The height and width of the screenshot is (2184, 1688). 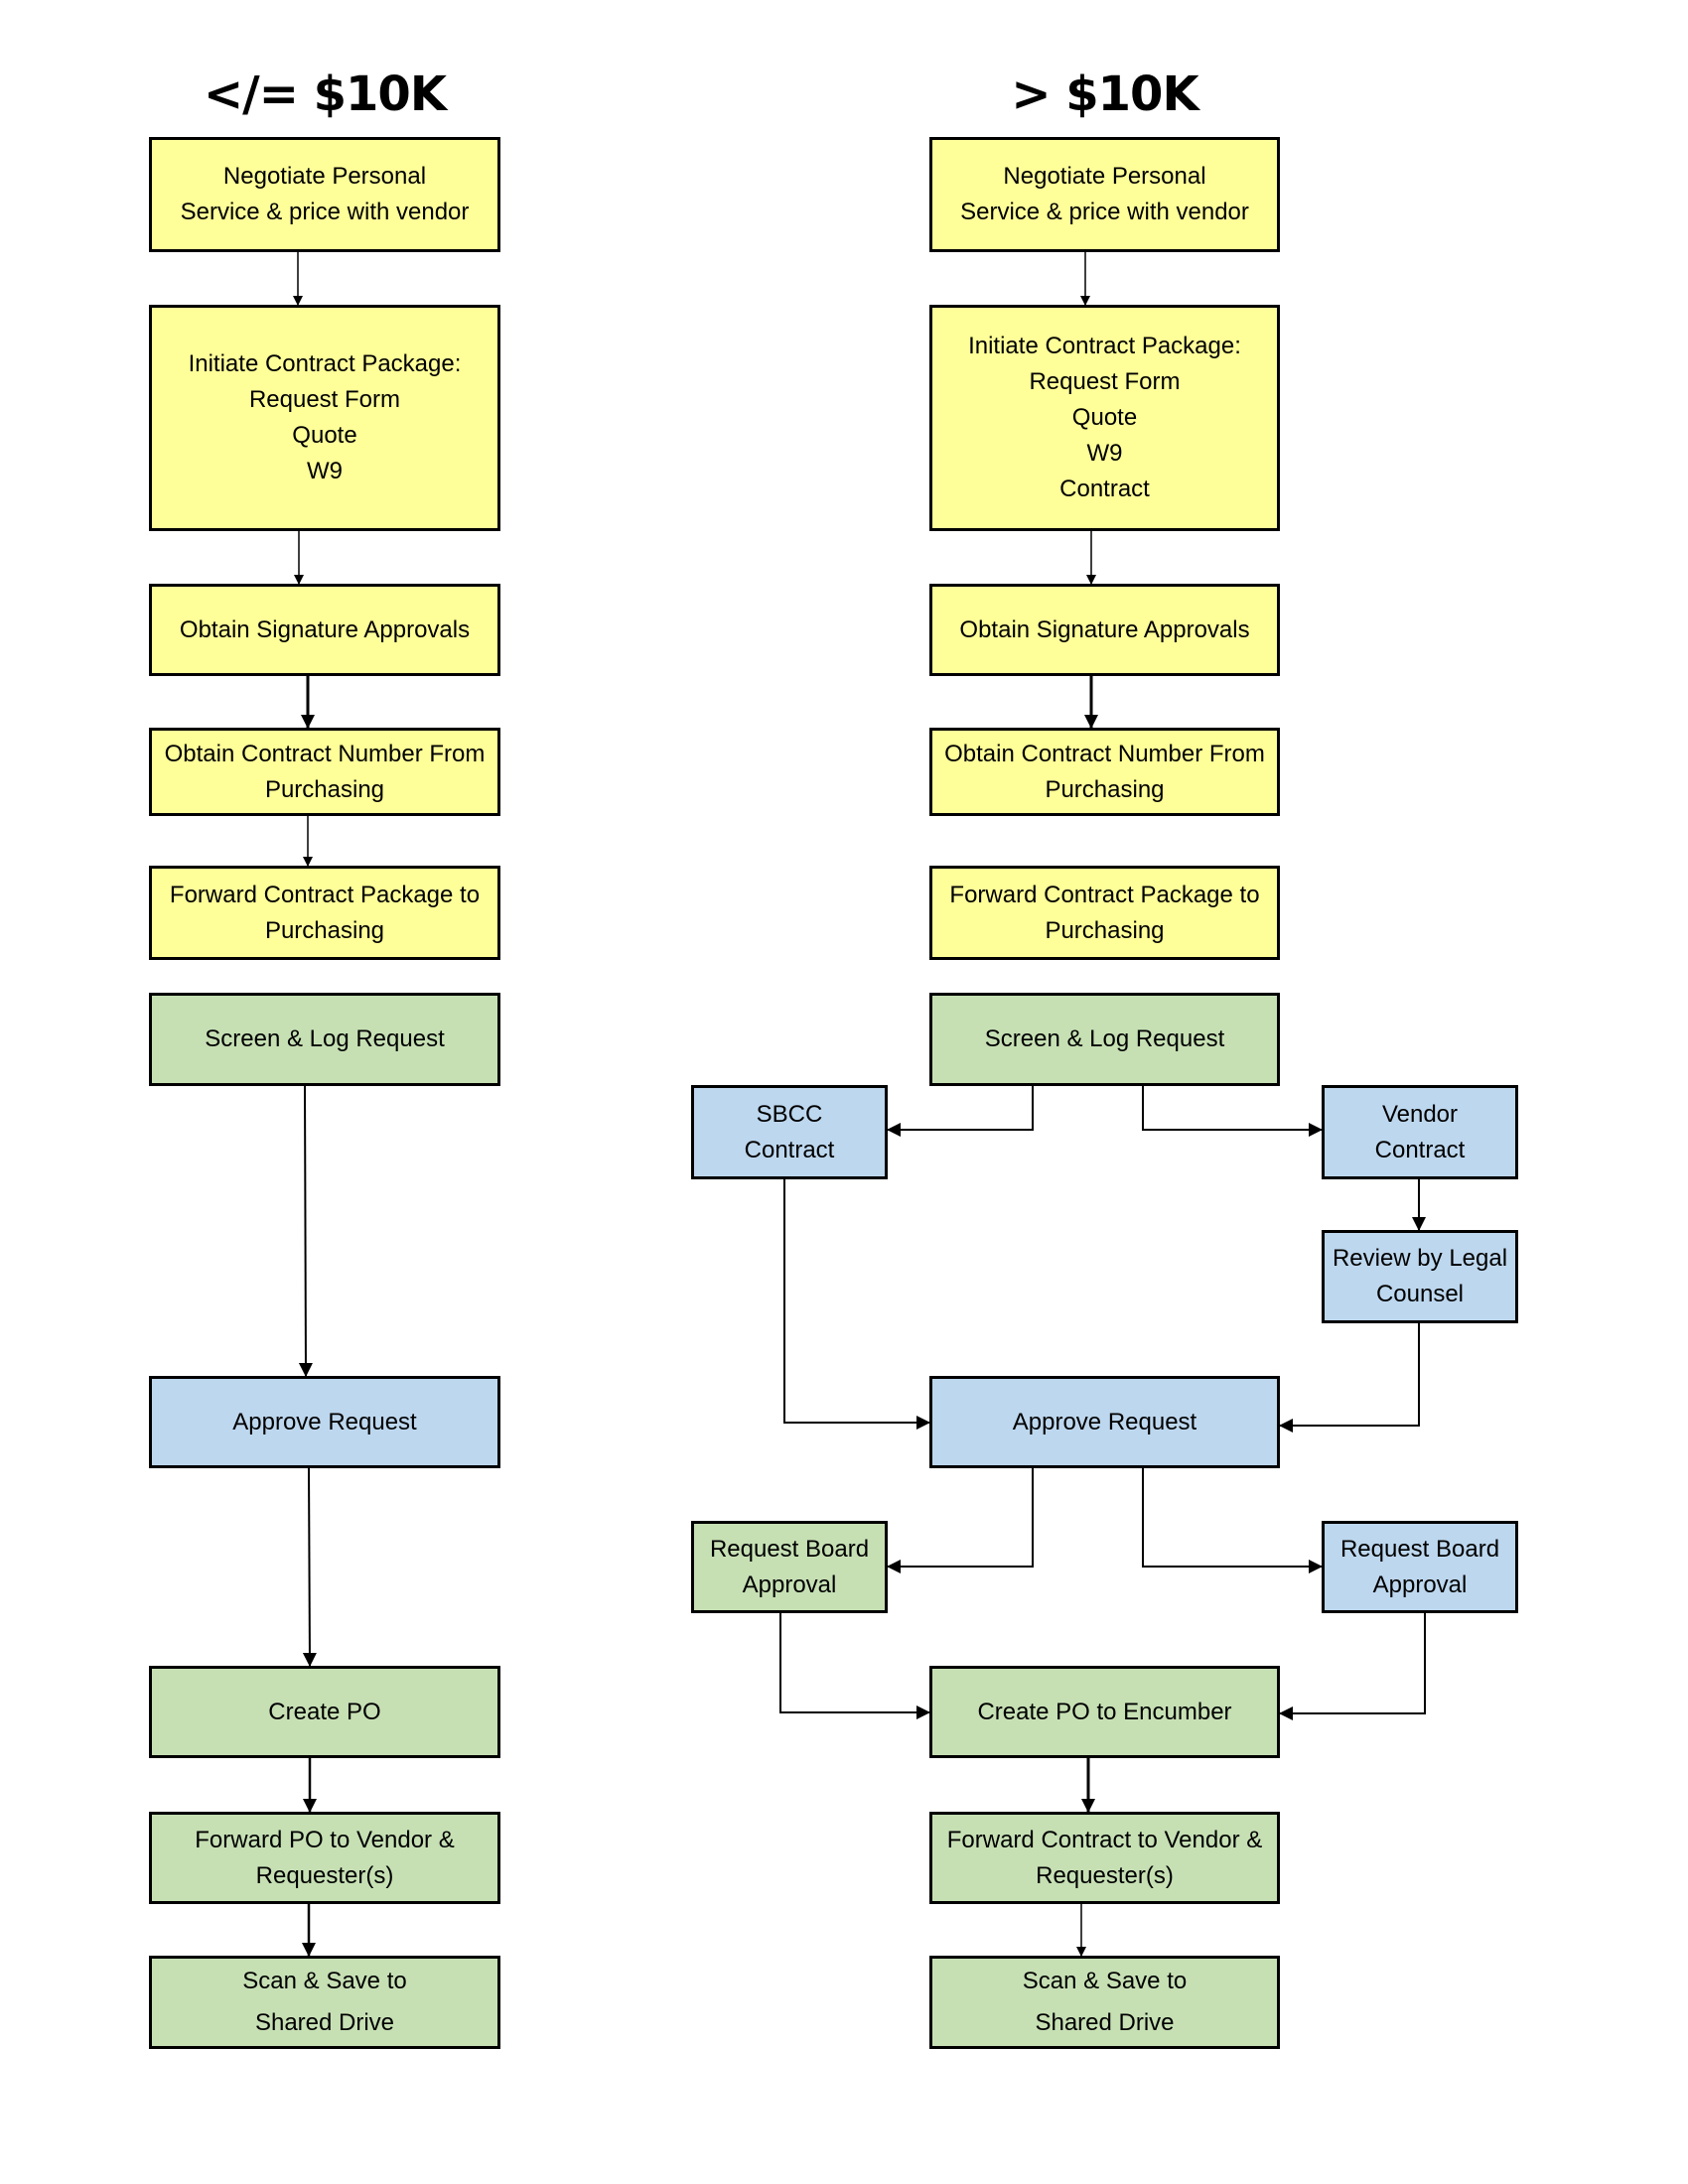 I want to click on branch-sbcc-contract: SBCC Contract, so click(x=789, y=1132).